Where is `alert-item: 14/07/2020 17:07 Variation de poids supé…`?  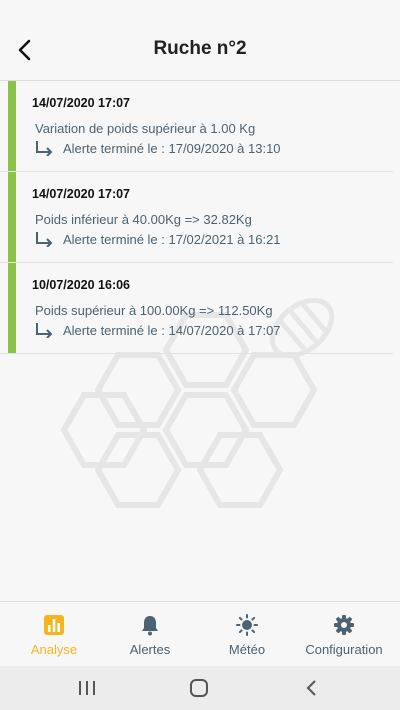
alert-item: 14/07/2020 17:07 Variation de poids supé… is located at coordinates (196, 126).